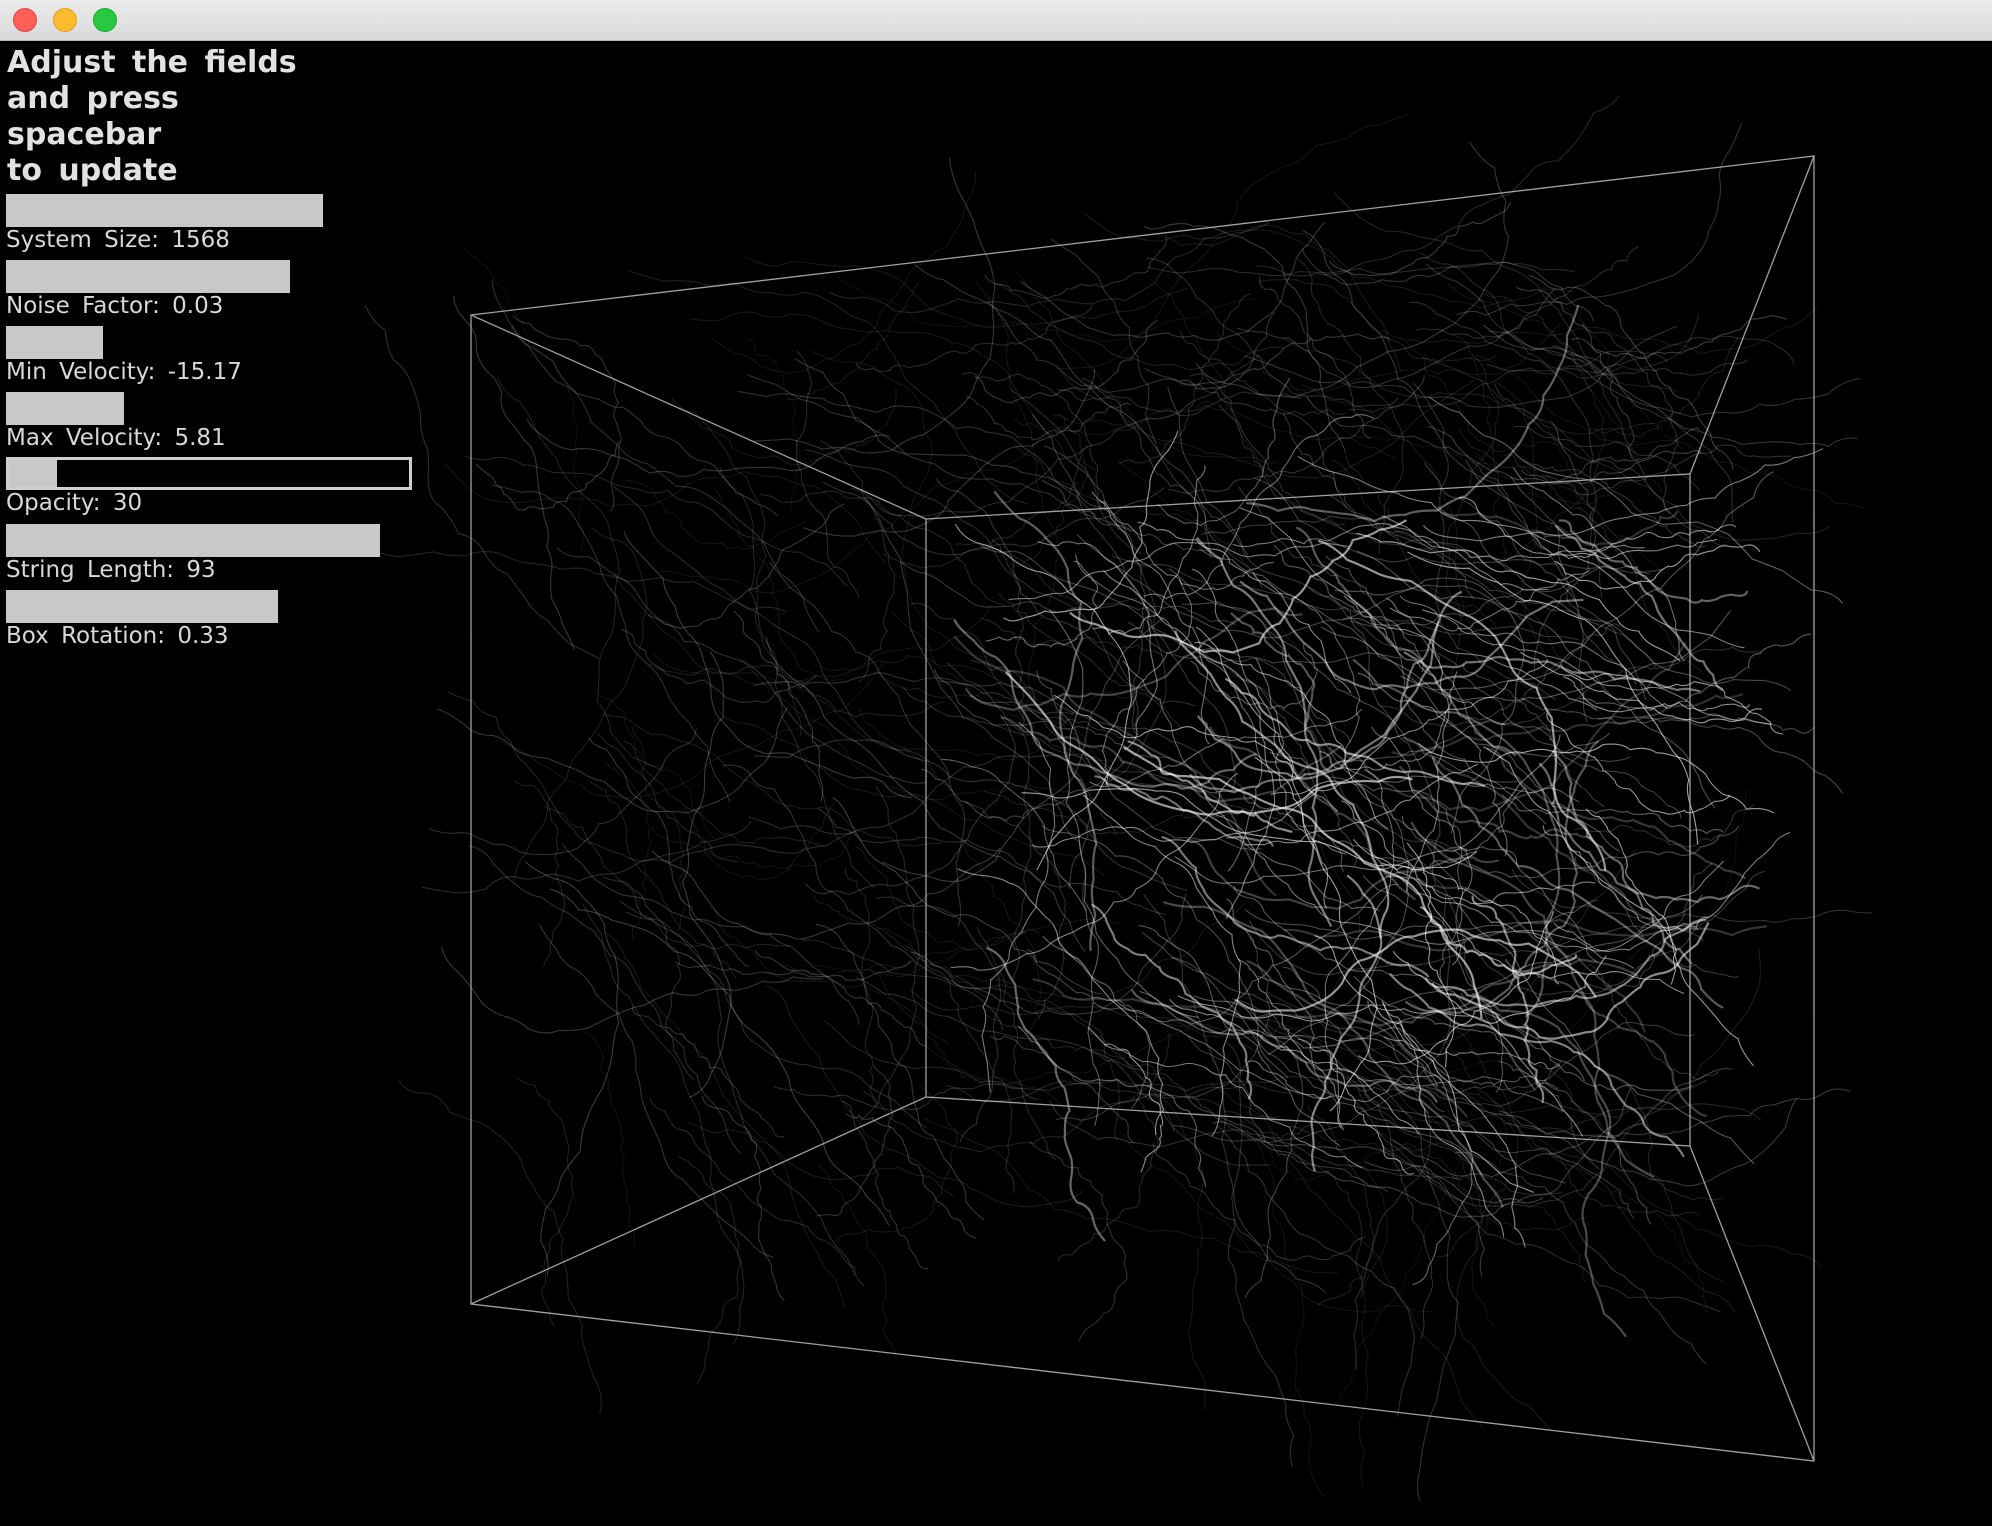 Image resolution: width=1992 pixels, height=1526 pixels. I want to click on close-button, so click(25, 20).